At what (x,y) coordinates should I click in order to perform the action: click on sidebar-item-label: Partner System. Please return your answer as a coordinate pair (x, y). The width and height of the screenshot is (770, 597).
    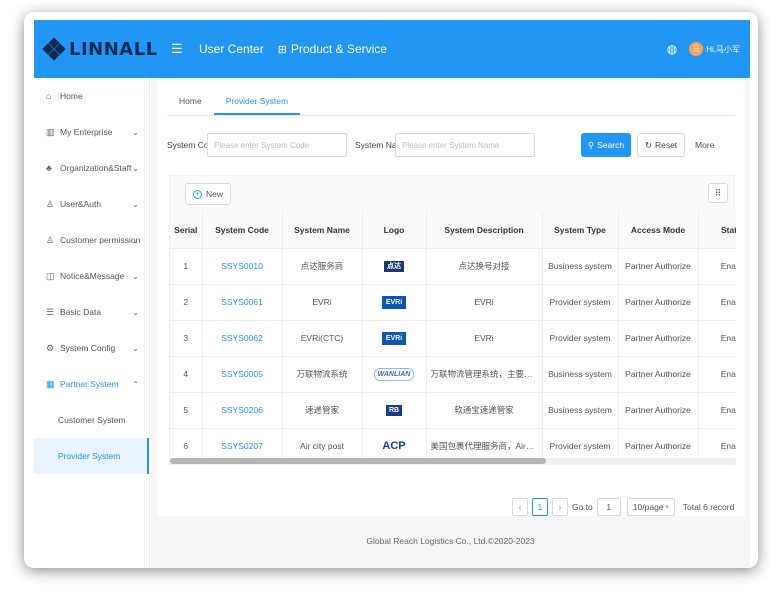
    Looking at the image, I should click on (89, 384).